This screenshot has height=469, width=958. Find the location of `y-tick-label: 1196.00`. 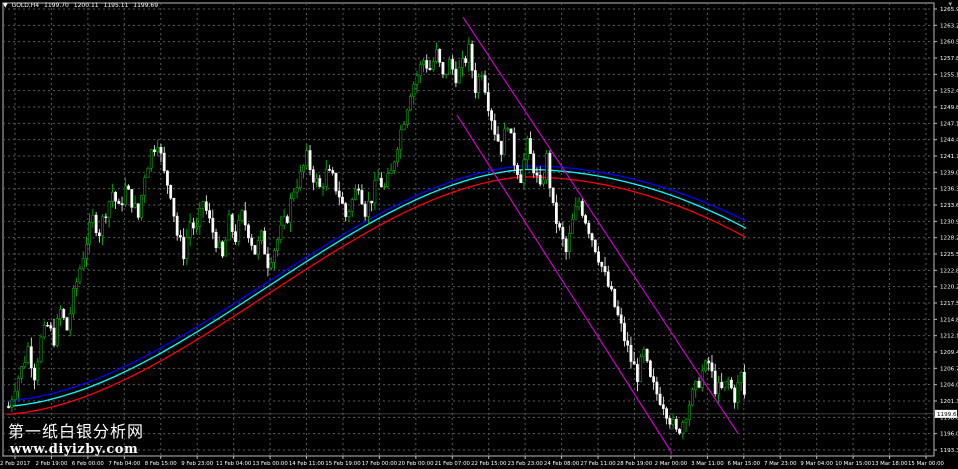

y-tick-label: 1196.00 is located at coordinates (949, 435).